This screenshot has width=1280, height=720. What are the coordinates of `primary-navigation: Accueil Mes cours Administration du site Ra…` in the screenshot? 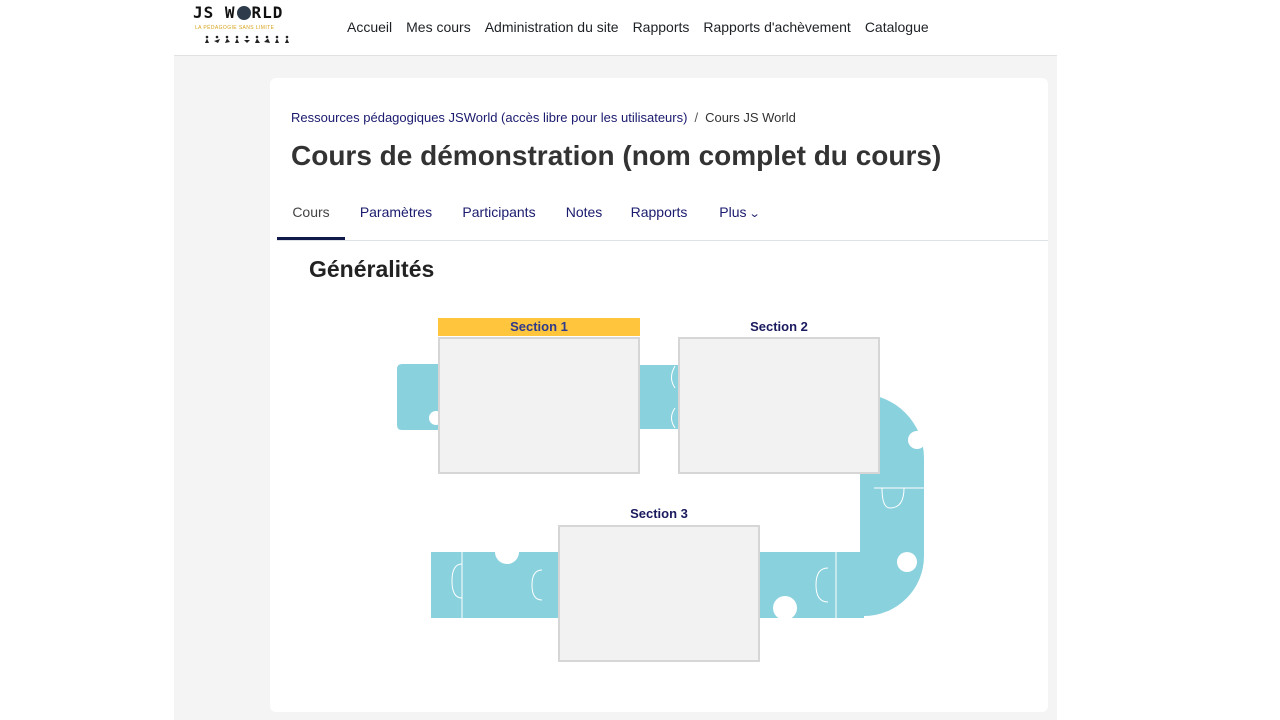 It's located at (638, 28).